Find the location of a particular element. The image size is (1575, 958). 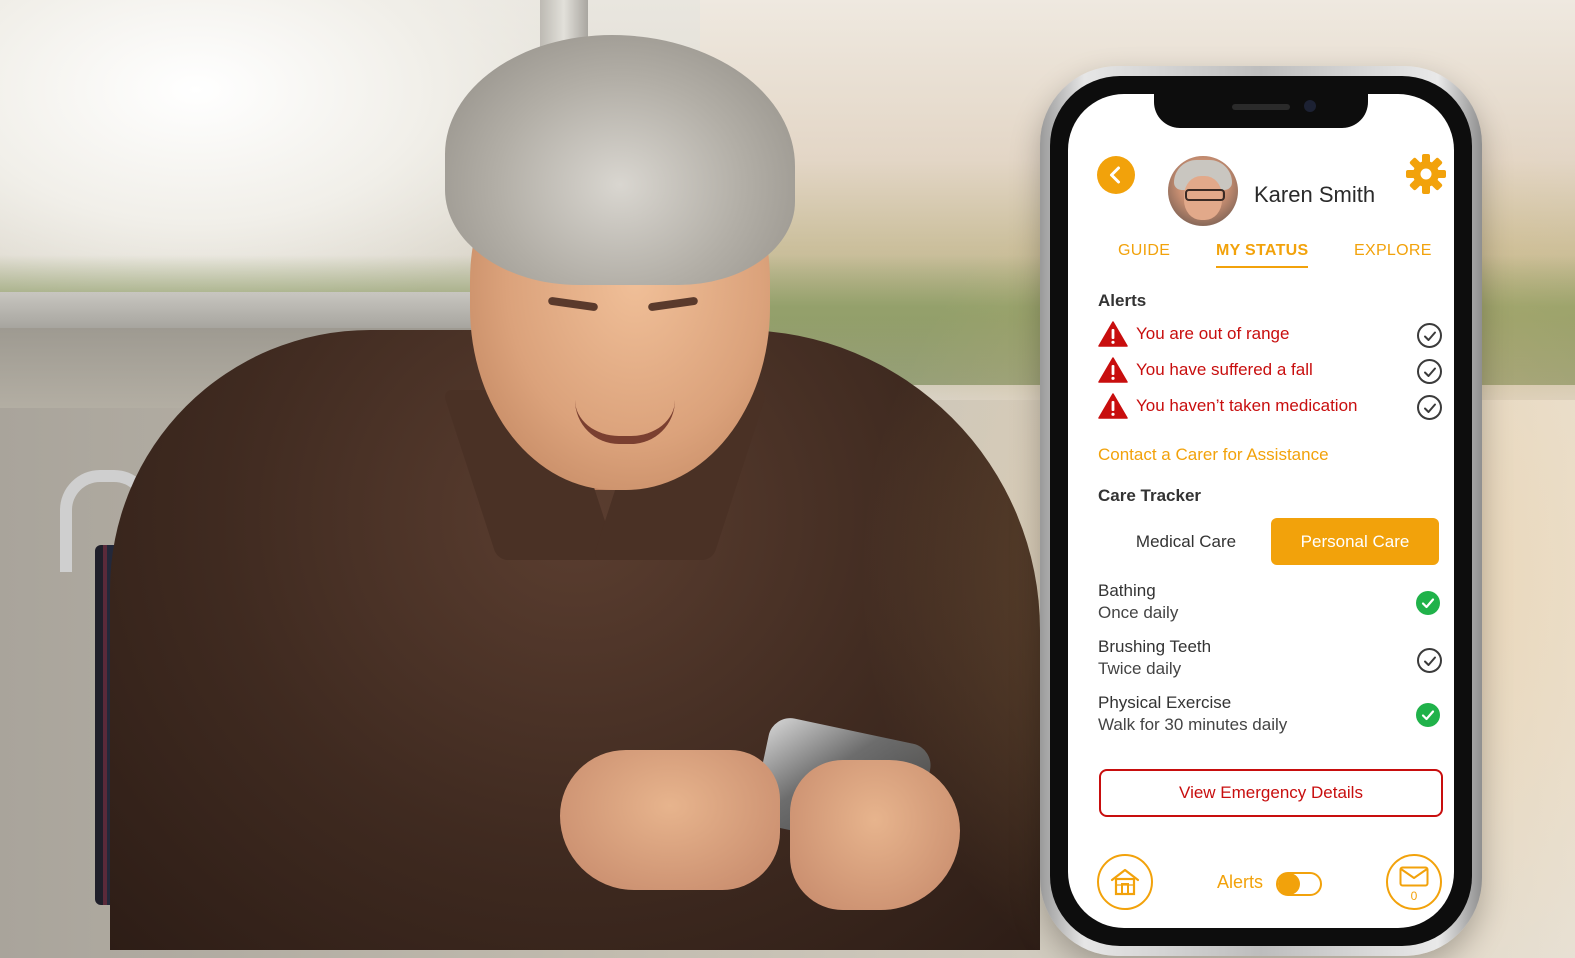

care-item-frequency: Walk for 30 minutes daily is located at coordinates (1193, 724).